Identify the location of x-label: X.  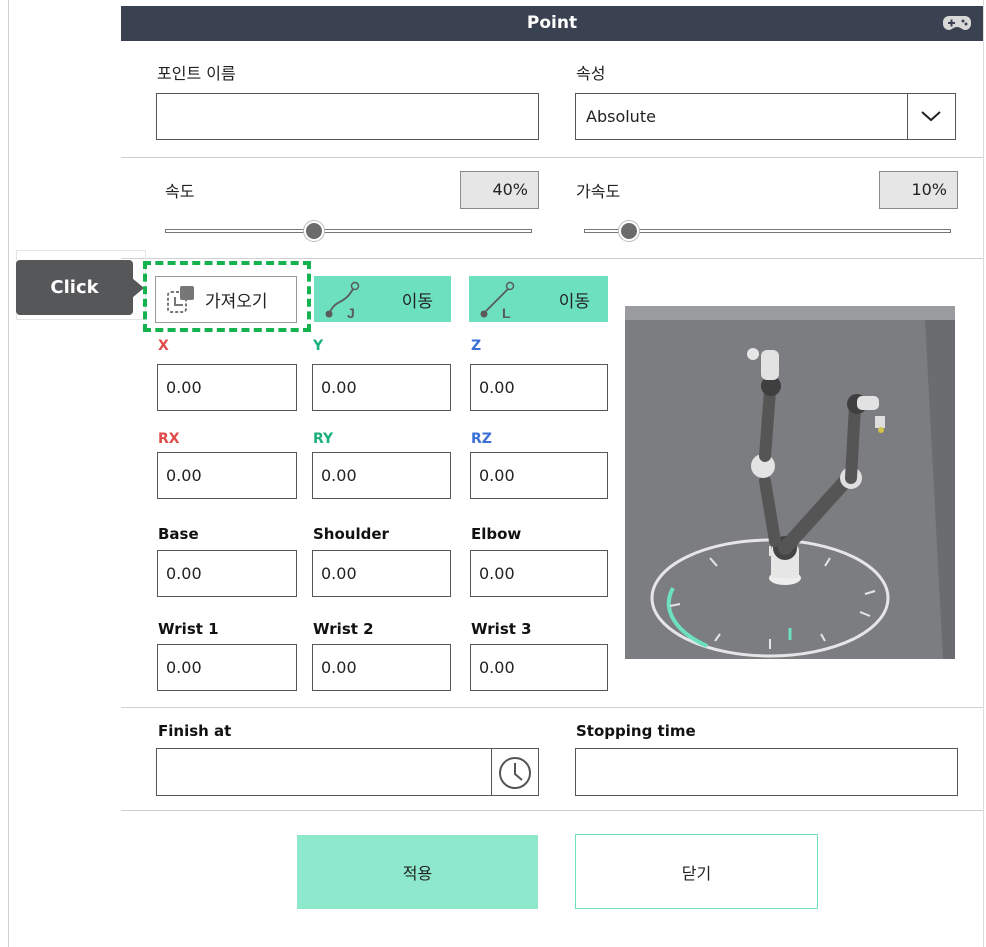
(163, 346).